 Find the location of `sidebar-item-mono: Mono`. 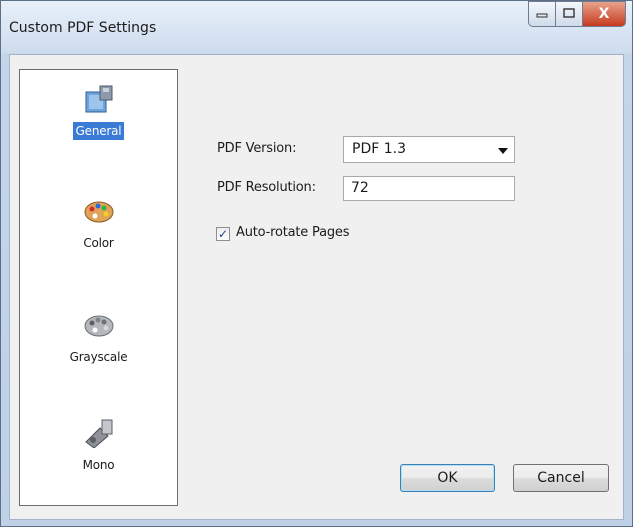

sidebar-item-mono: Mono is located at coordinates (98, 446).